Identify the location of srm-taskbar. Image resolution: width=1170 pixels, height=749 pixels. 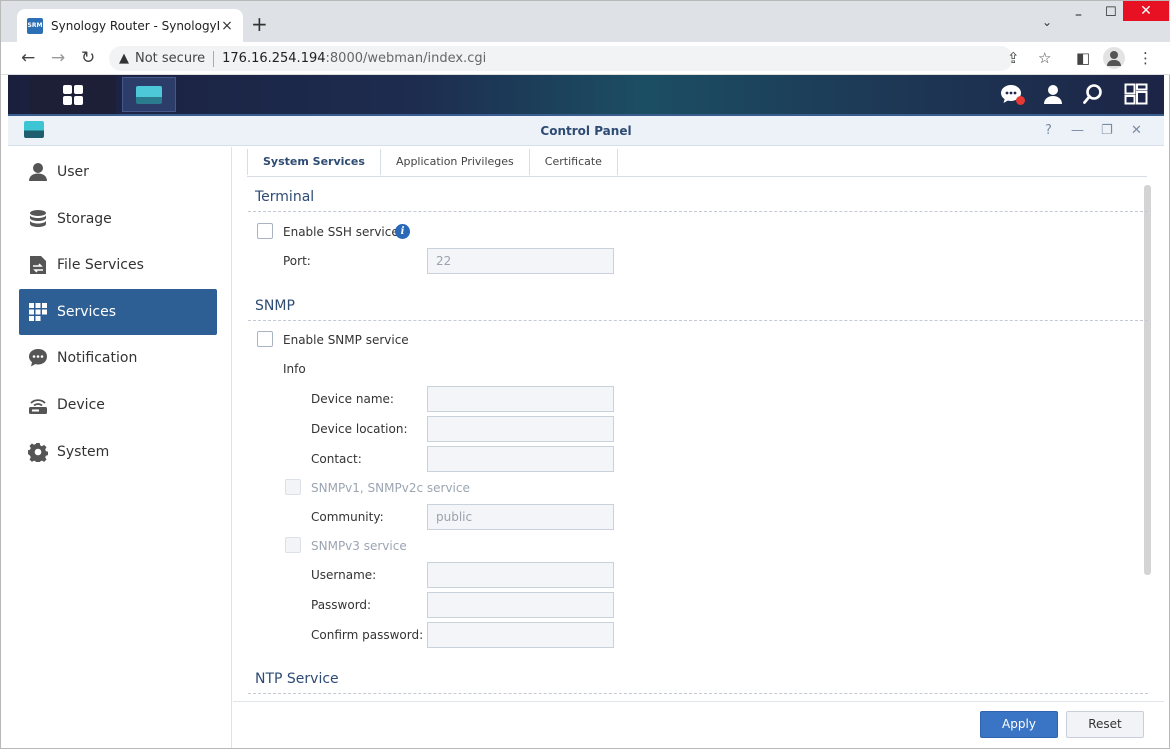
(586, 94).